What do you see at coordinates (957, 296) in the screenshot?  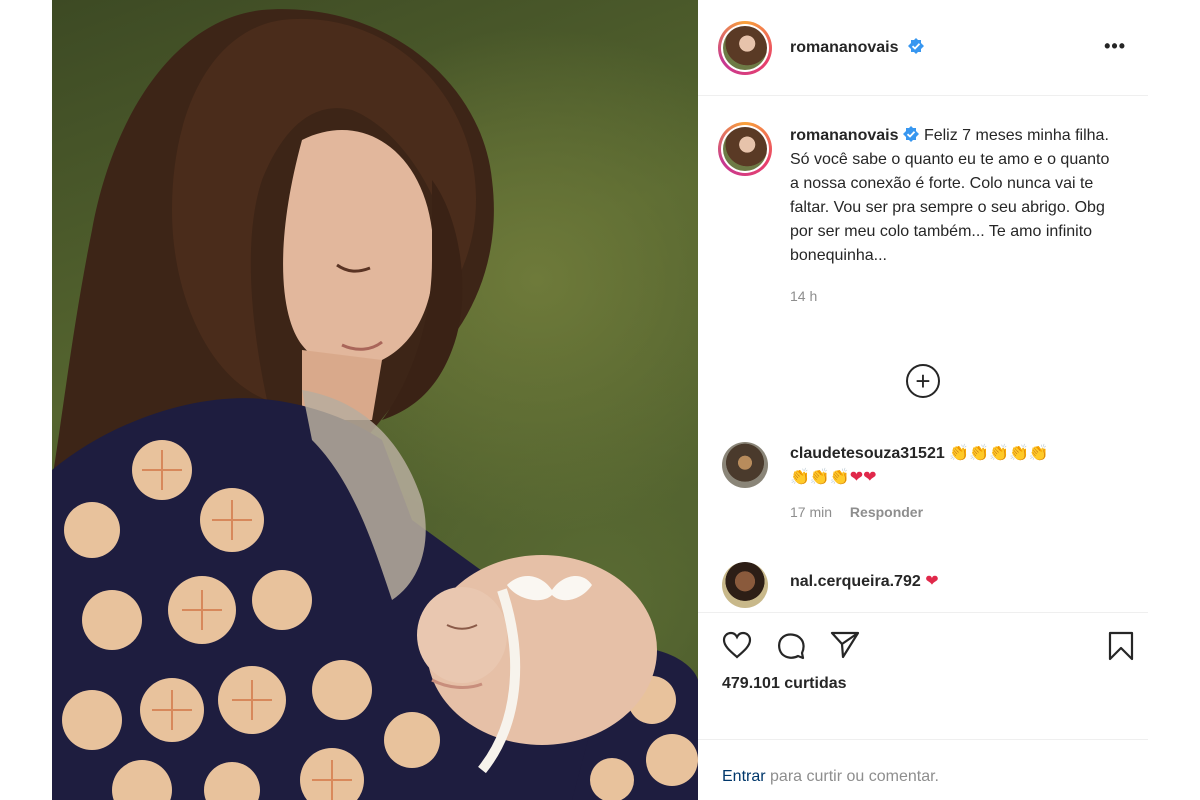 I see `caption-timestamp: 14 h` at bounding box center [957, 296].